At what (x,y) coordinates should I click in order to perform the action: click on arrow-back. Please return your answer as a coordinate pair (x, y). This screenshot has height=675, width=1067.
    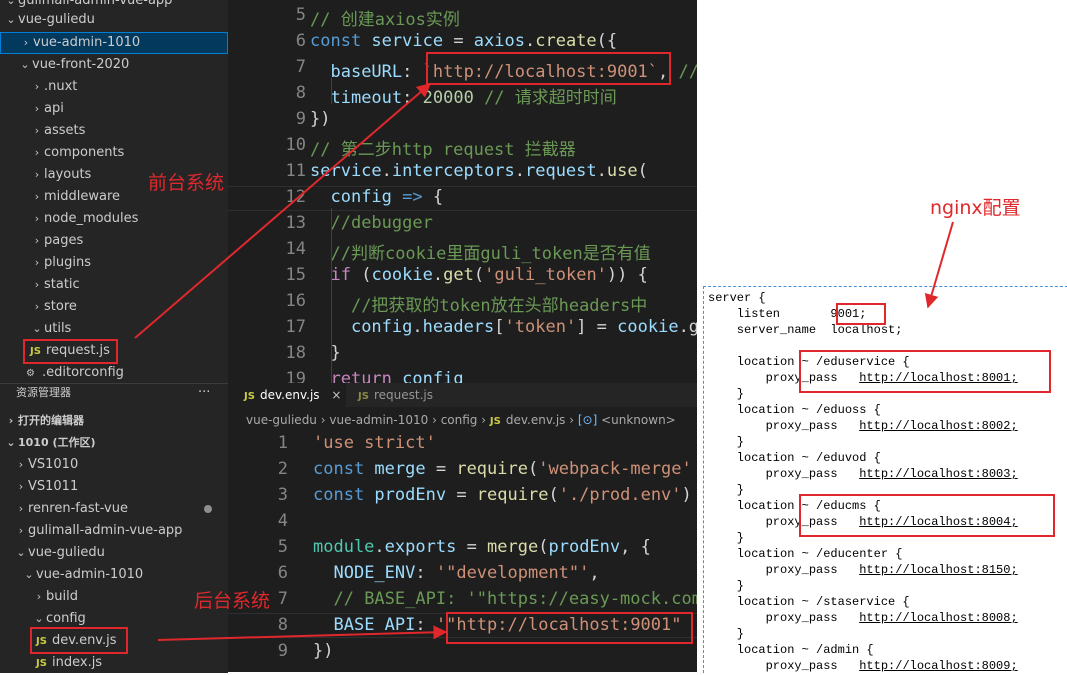
    Looking at the image, I should click on (302, 633).